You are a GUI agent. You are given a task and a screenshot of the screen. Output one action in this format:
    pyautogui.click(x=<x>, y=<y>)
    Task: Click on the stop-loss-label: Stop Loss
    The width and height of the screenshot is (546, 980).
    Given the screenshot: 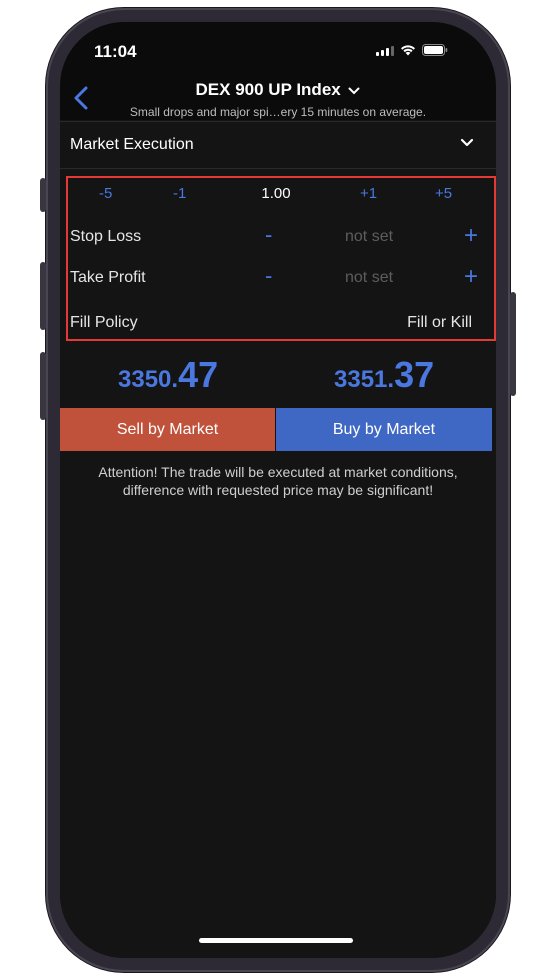 What is the action you would take?
    pyautogui.click(x=106, y=236)
    